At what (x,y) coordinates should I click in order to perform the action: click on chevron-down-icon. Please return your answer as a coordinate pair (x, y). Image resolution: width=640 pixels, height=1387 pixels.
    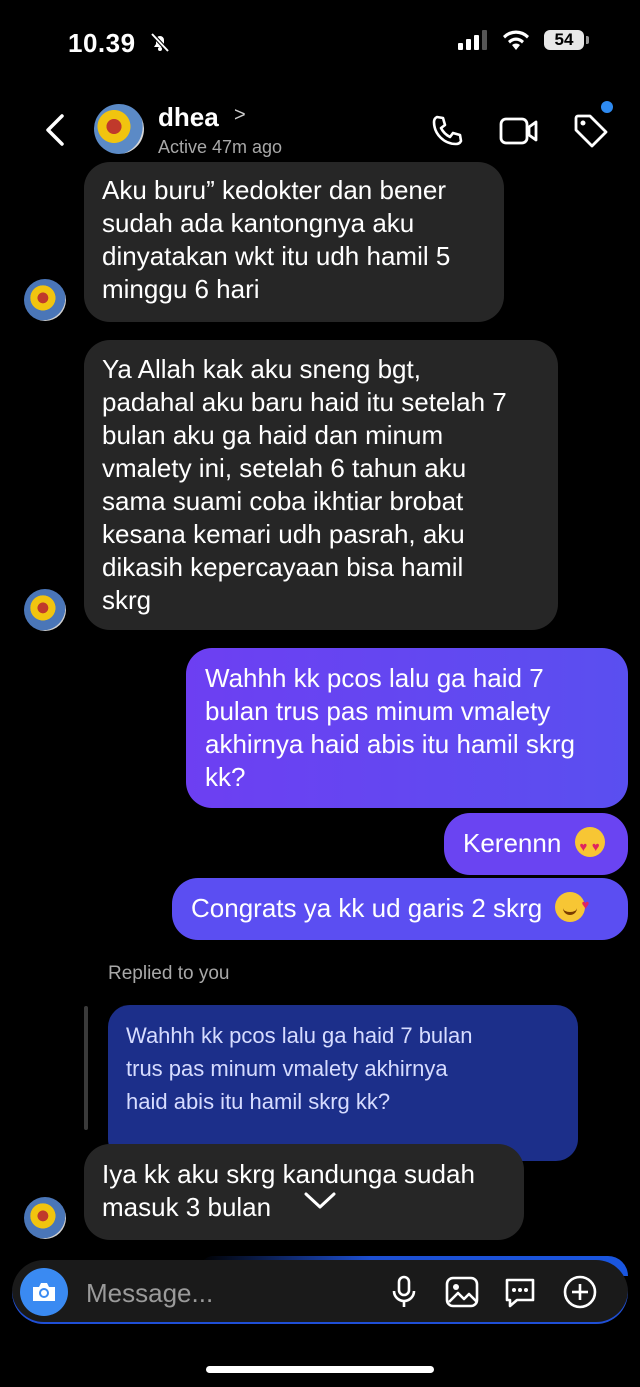
    Looking at the image, I should click on (320, 1200).